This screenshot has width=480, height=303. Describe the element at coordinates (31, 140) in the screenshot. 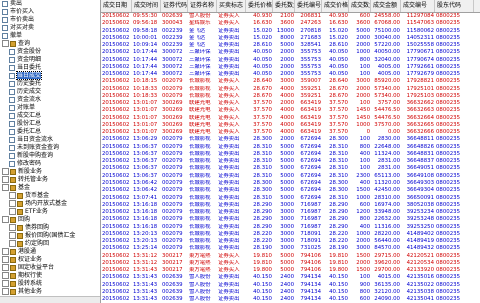

I see `tree-item: 当日资金流水` at that location.